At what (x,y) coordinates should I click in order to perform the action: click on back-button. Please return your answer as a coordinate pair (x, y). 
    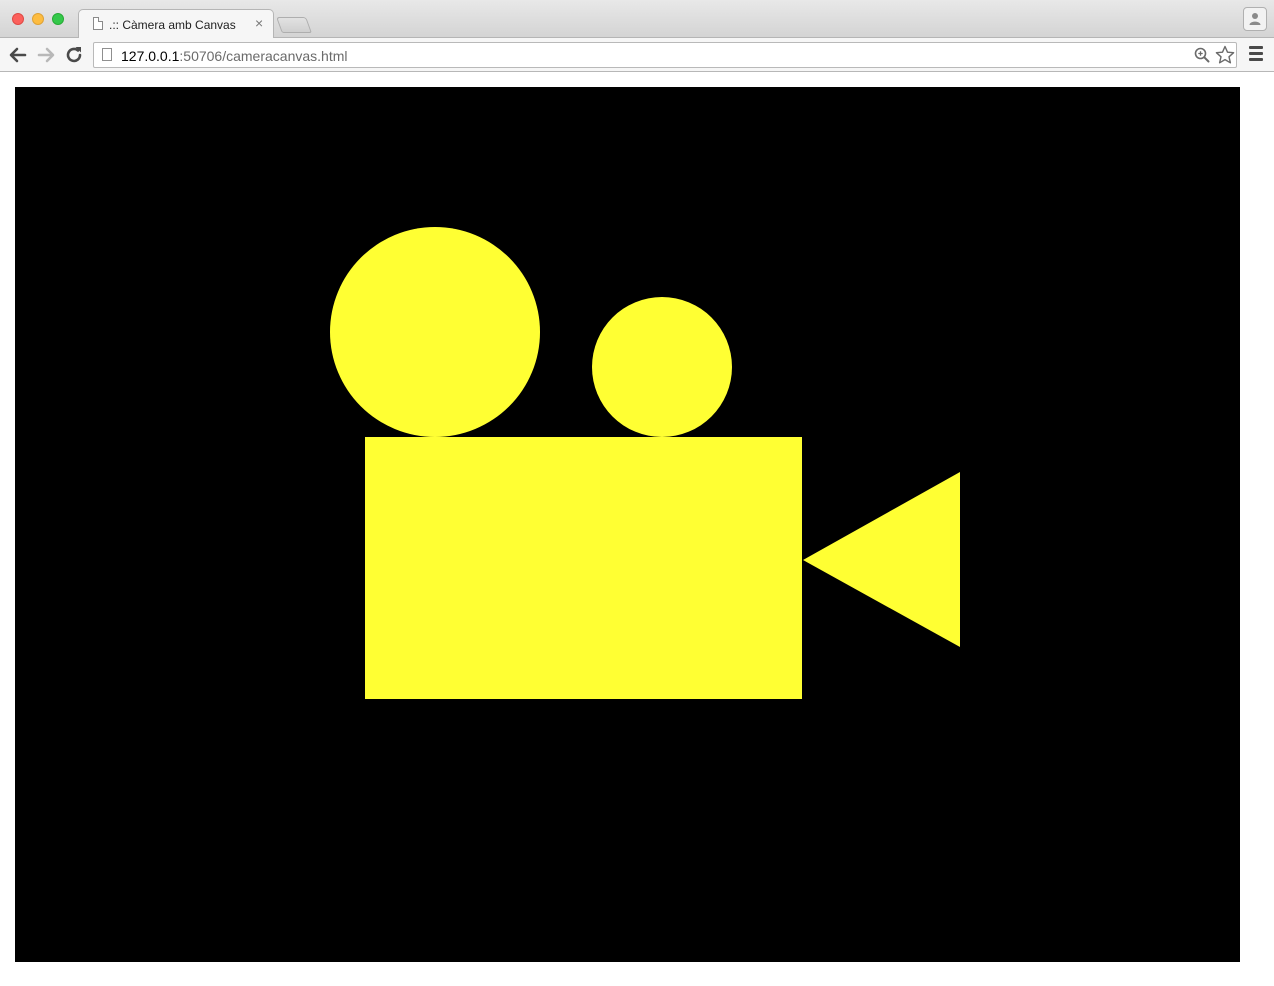
    Looking at the image, I should click on (18, 55).